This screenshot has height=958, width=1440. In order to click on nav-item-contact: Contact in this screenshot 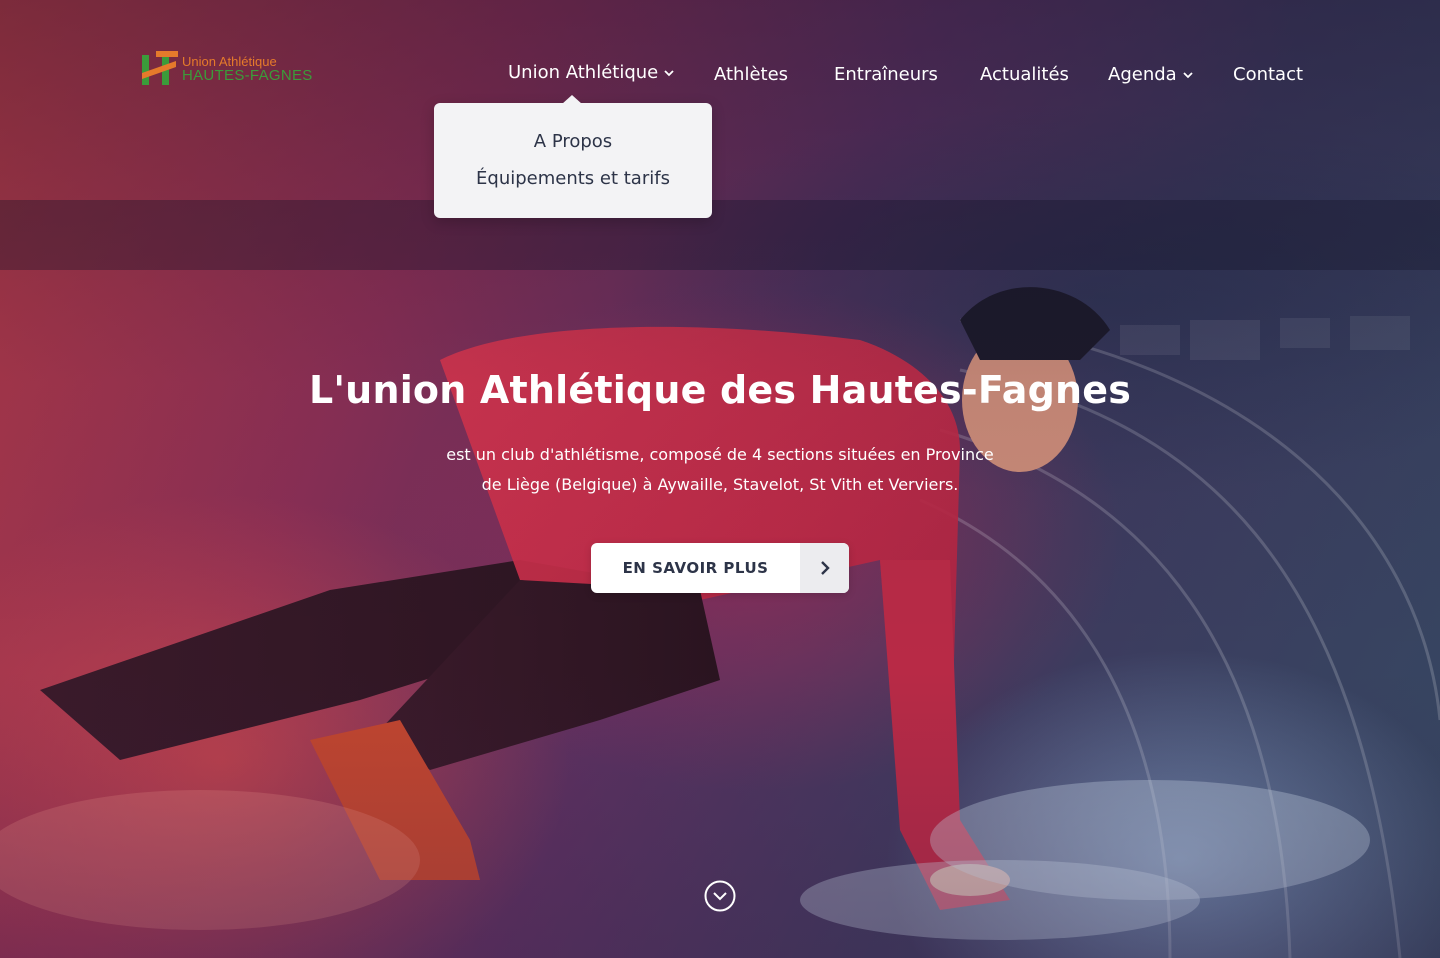, I will do `click(1268, 74)`.